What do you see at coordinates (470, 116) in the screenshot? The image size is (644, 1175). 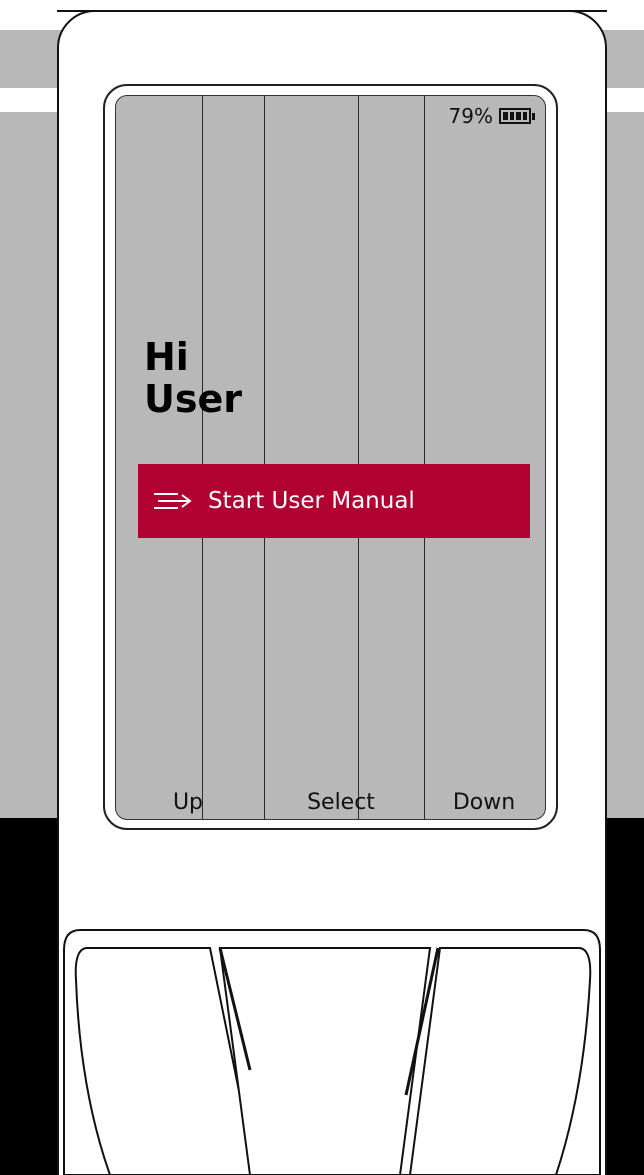 I see `battery-percent: 79%` at bounding box center [470, 116].